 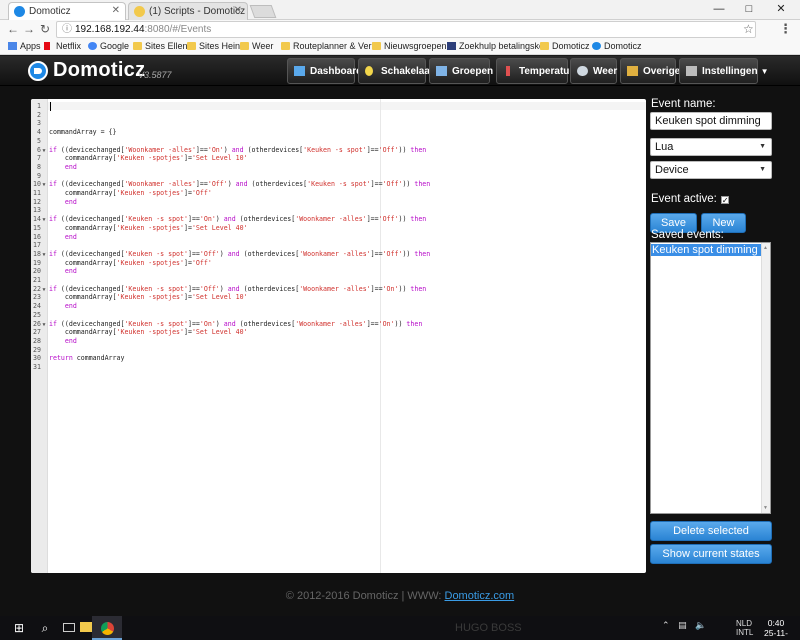 I want to click on code-line: 29, so click(x=338, y=350).